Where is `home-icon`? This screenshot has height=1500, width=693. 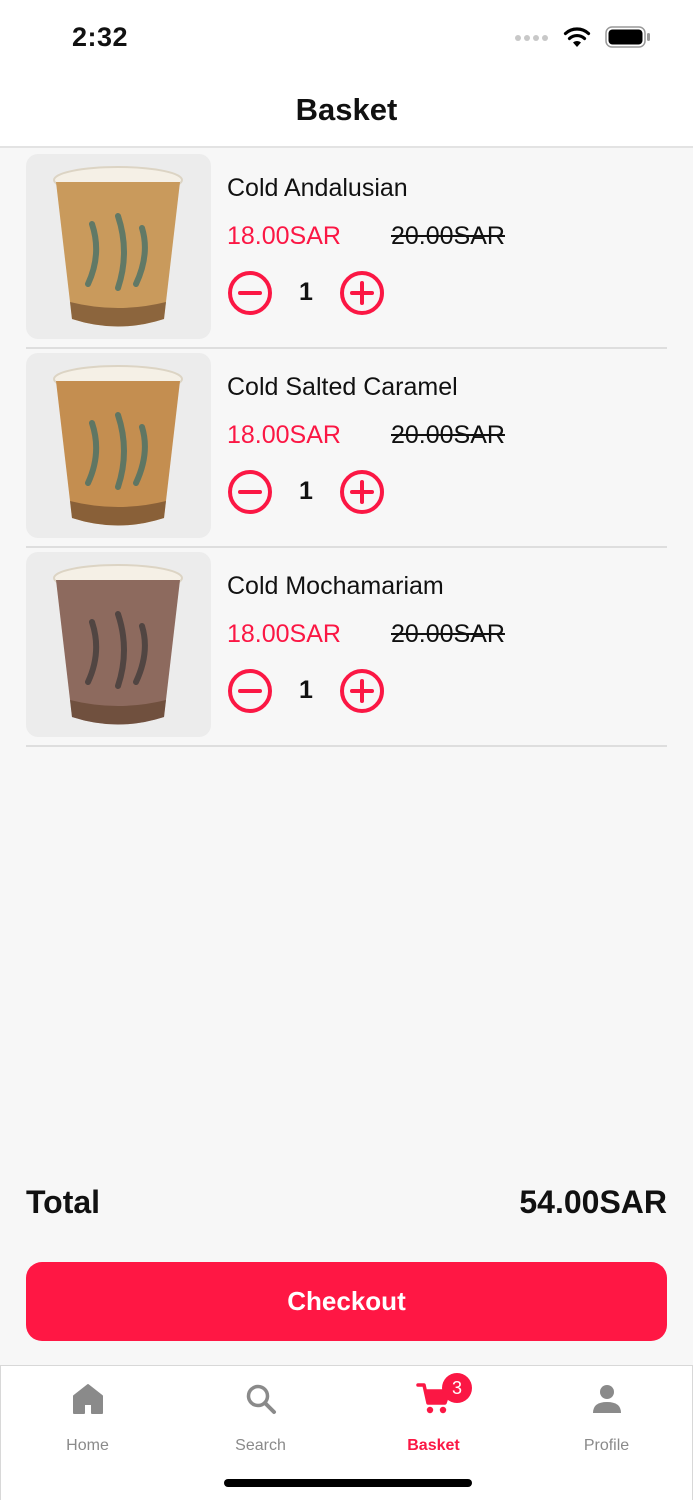 home-icon is located at coordinates (87, 1399).